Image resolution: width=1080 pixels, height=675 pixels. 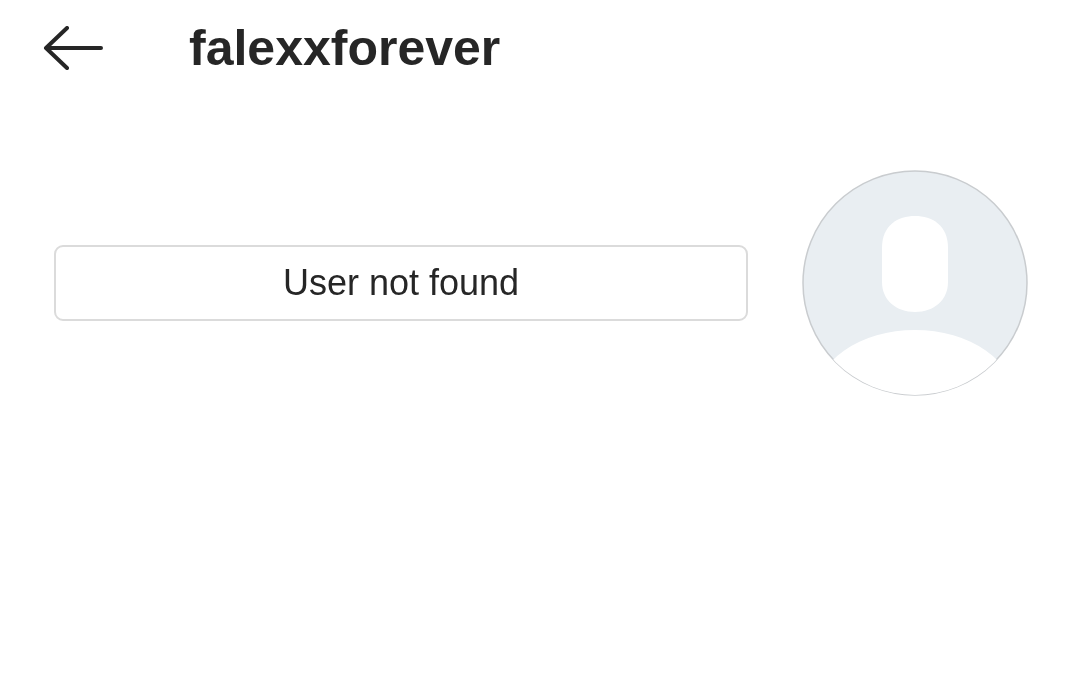 What do you see at coordinates (345, 48) in the screenshot?
I see `username-title: falexxforever` at bounding box center [345, 48].